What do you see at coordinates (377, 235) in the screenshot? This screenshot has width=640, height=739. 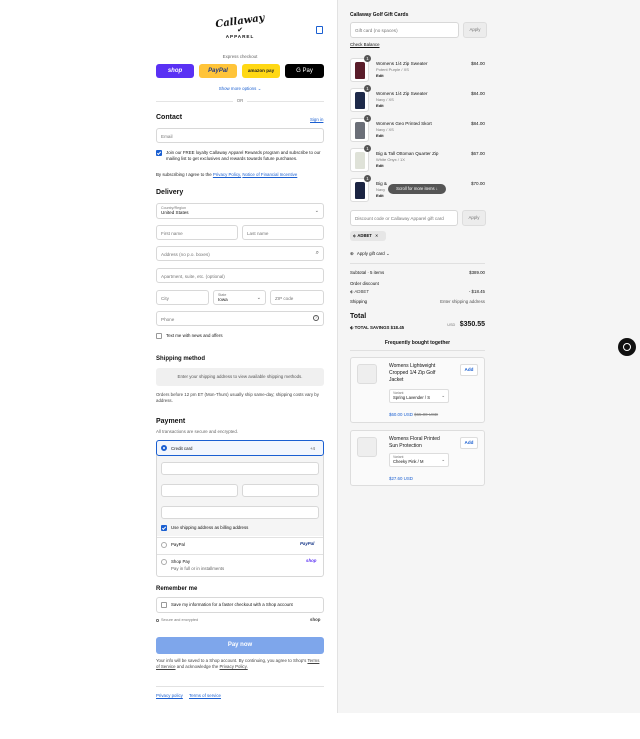 I see `remove-code-icon: ✕` at bounding box center [377, 235].